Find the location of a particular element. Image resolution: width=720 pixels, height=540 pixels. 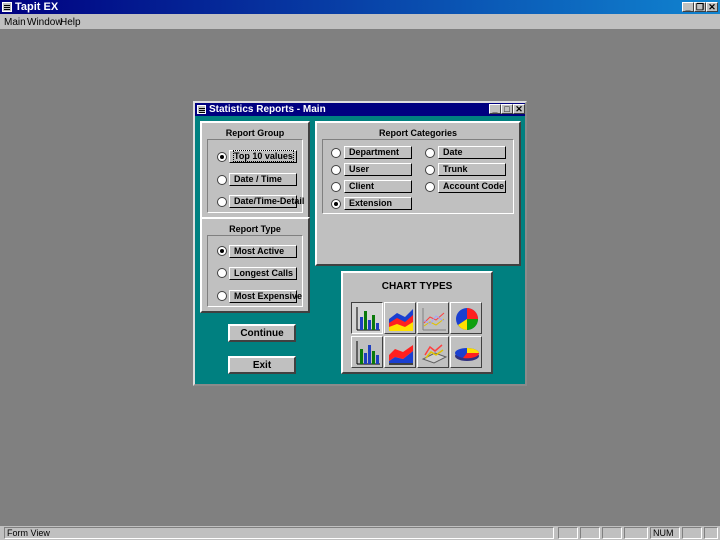

radio-date is located at coordinates (430, 153).